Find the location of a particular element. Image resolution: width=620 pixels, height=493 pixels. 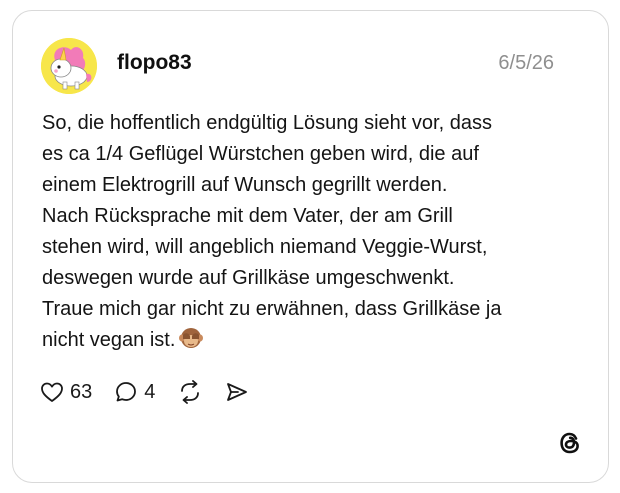

repost-icon is located at coordinates (190, 392).